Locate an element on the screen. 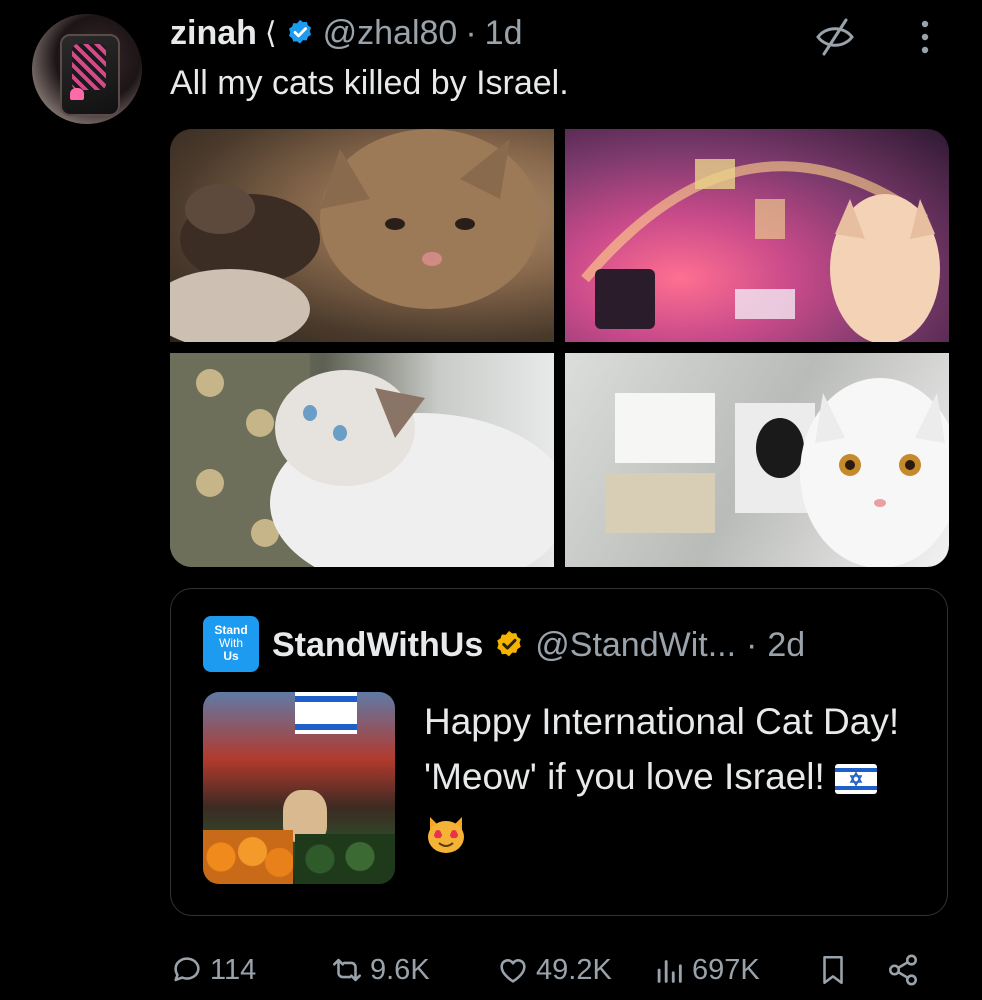  cat-photo-1-art is located at coordinates (355, 235).